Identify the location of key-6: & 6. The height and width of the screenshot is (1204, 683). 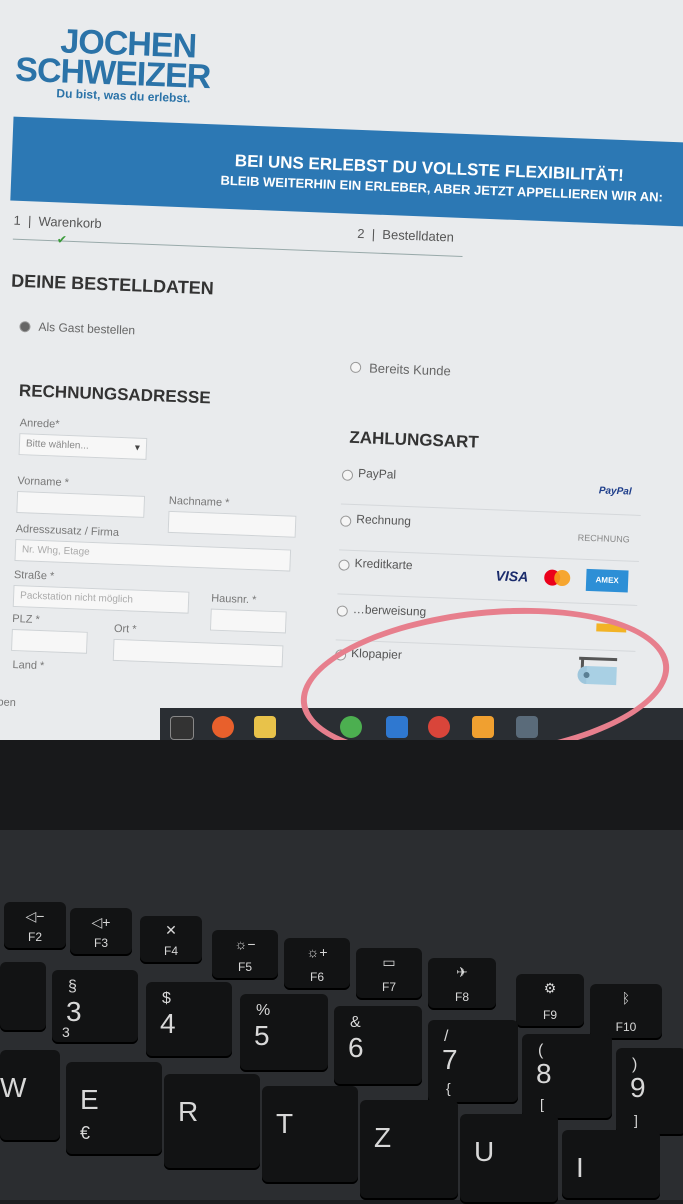
(378, 1046).